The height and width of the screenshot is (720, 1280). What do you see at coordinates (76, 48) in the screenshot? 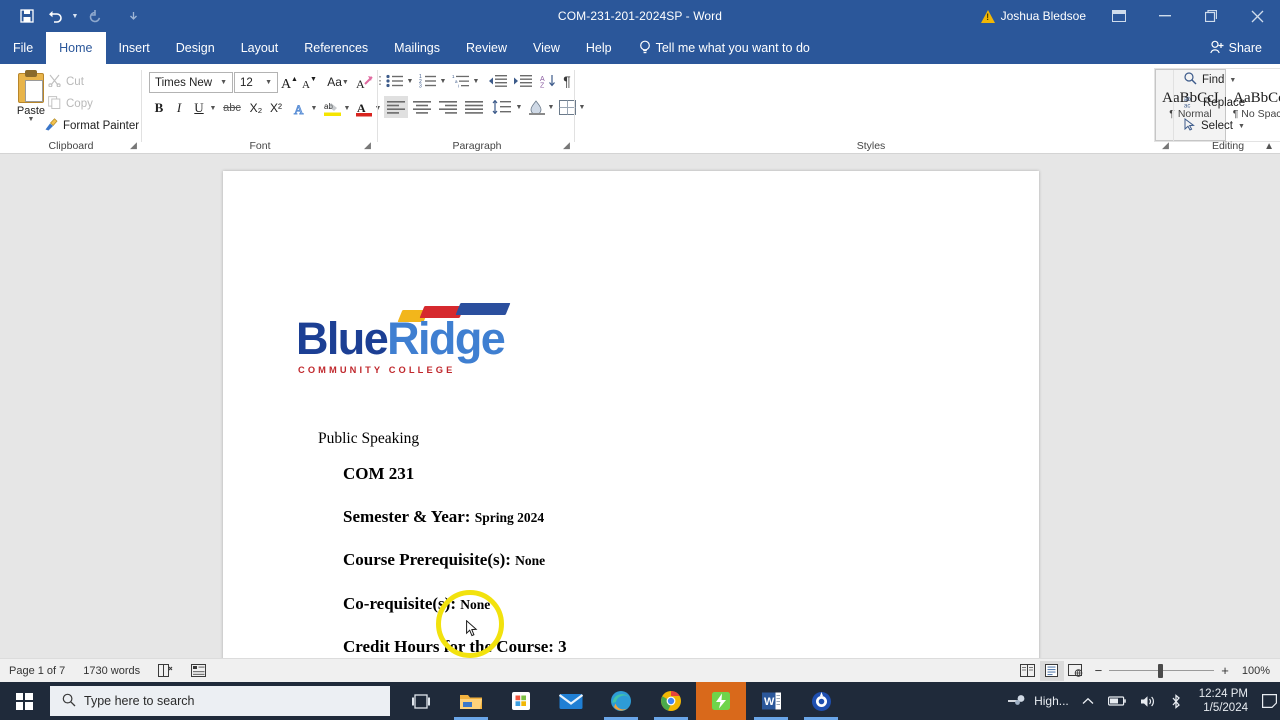
I see `tab-home: Home` at bounding box center [76, 48].